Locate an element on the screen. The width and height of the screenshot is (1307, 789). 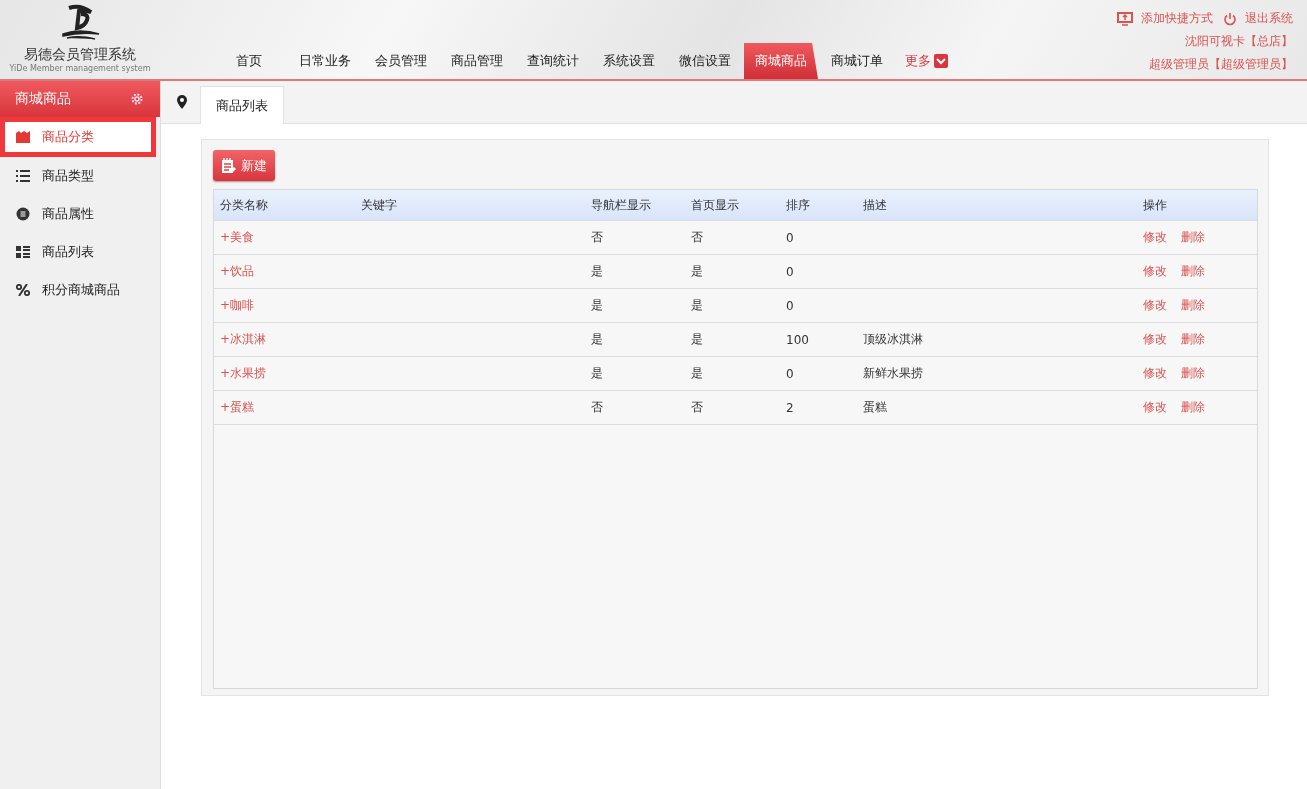
nav-tab: 商城商品 is located at coordinates (781, 61).